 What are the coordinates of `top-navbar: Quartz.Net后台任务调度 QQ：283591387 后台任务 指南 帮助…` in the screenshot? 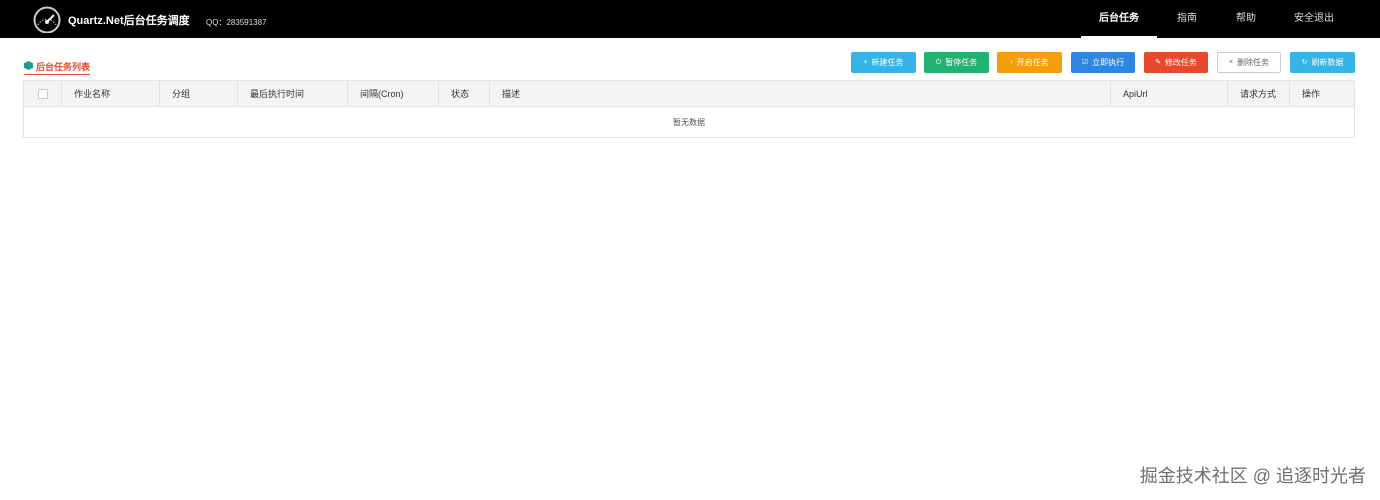 It's located at (690, 19).